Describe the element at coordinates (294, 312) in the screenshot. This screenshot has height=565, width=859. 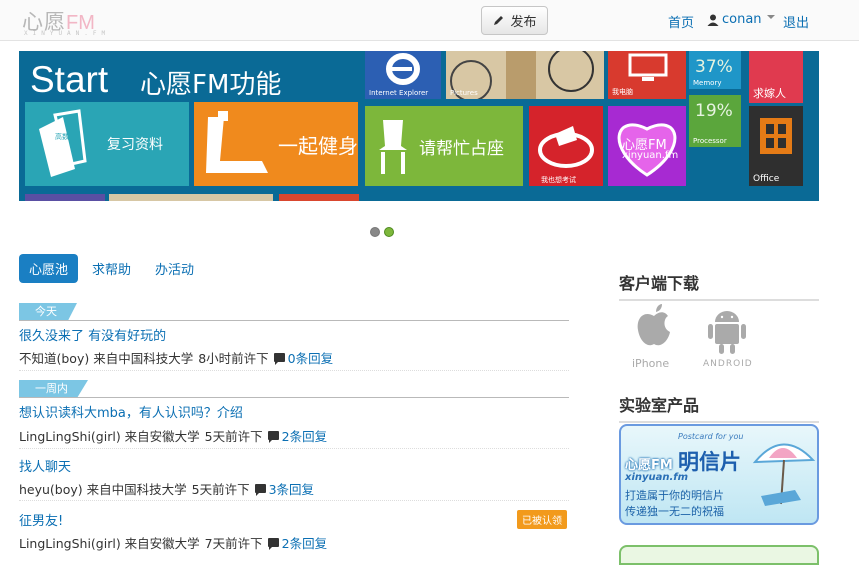
I see `section-today: 今天` at that location.